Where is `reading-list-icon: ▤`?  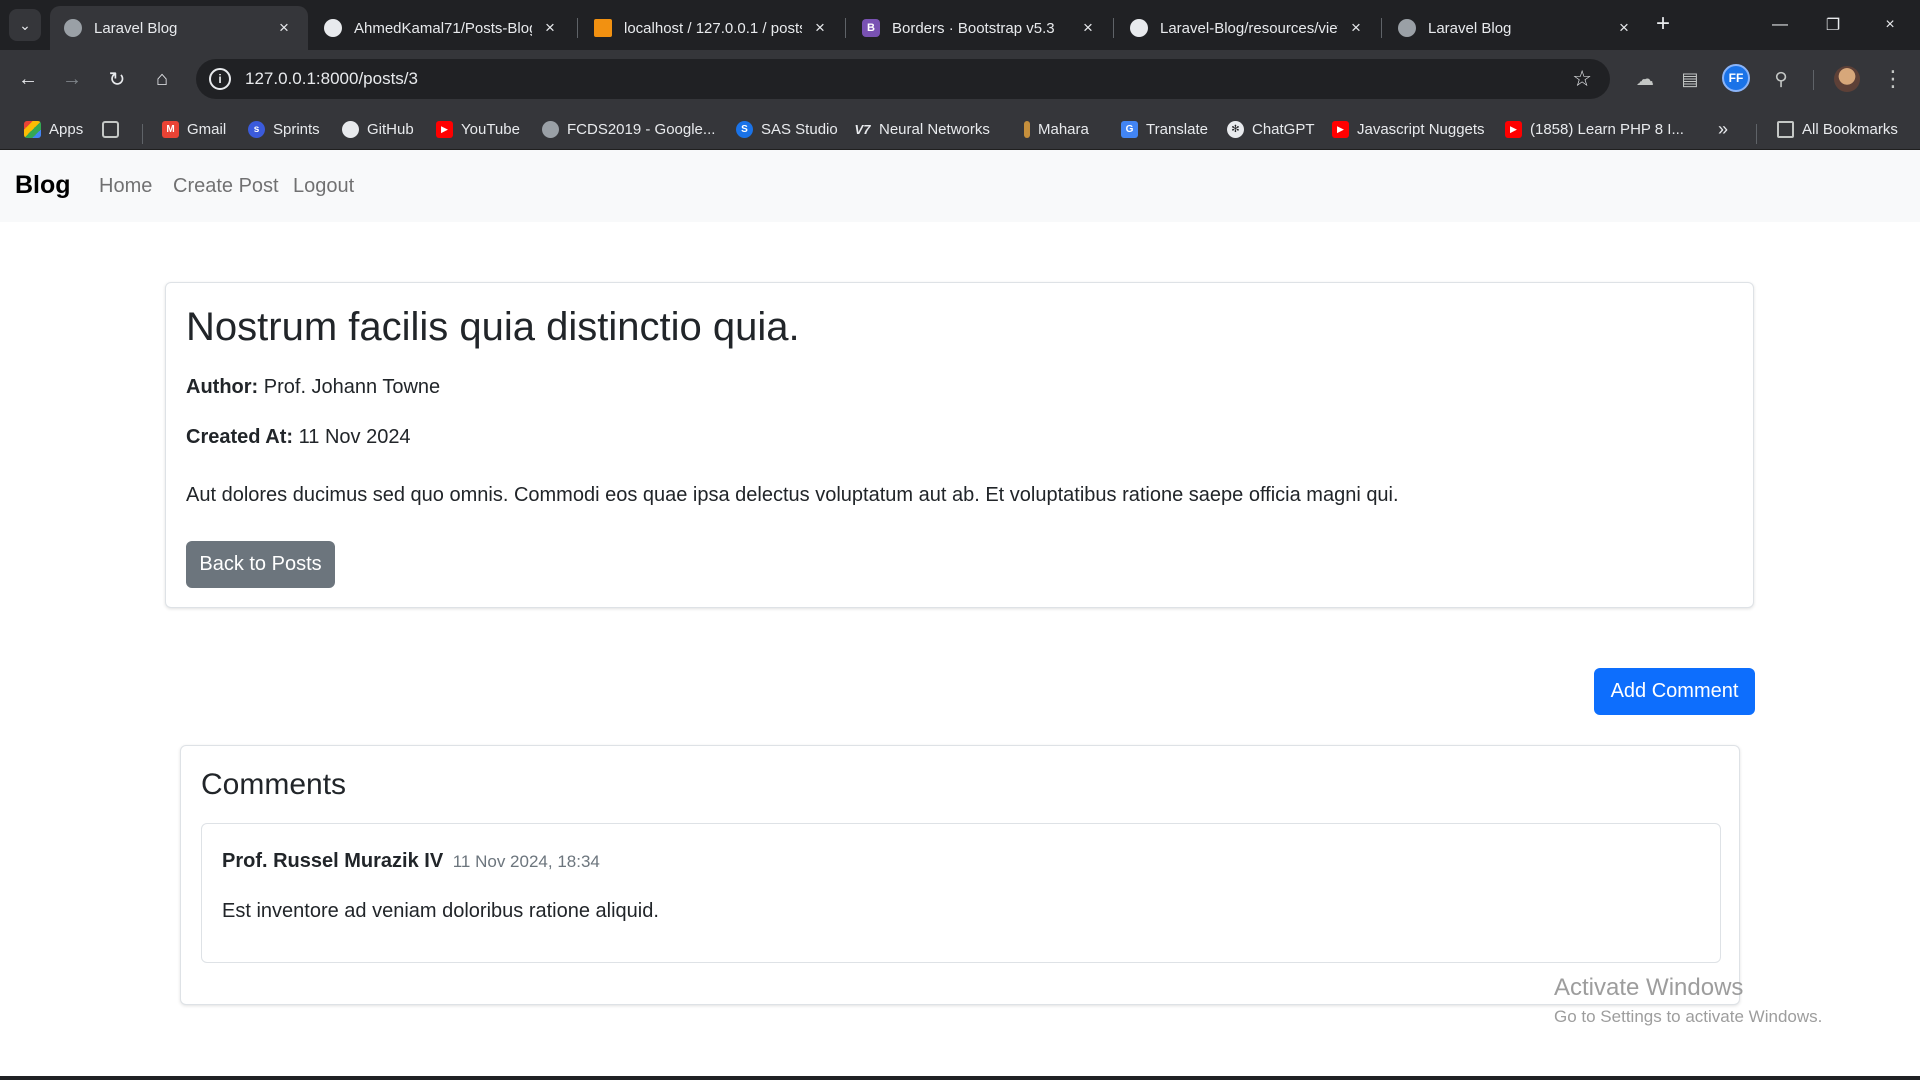
reading-list-icon: ▤ is located at coordinates (1690, 79).